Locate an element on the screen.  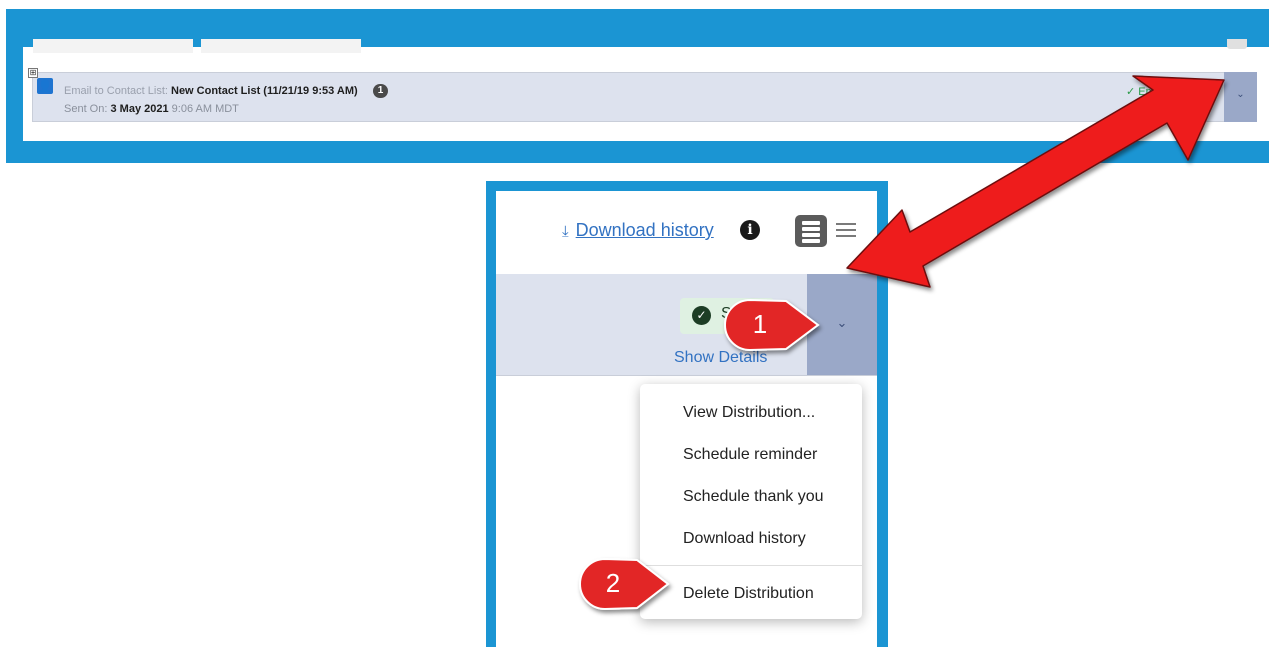
email-sent-status: ✓ Email Sent is located at coordinates (1158, 91).